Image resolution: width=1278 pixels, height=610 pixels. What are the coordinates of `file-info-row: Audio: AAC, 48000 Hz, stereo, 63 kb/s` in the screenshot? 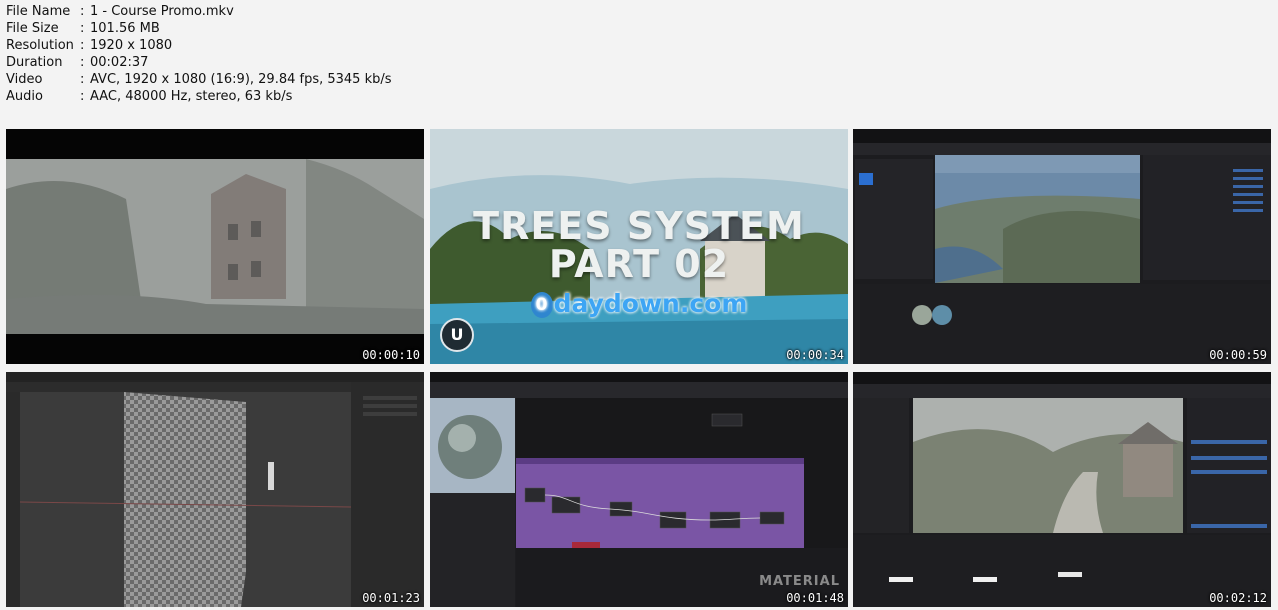 It's located at (199, 96).